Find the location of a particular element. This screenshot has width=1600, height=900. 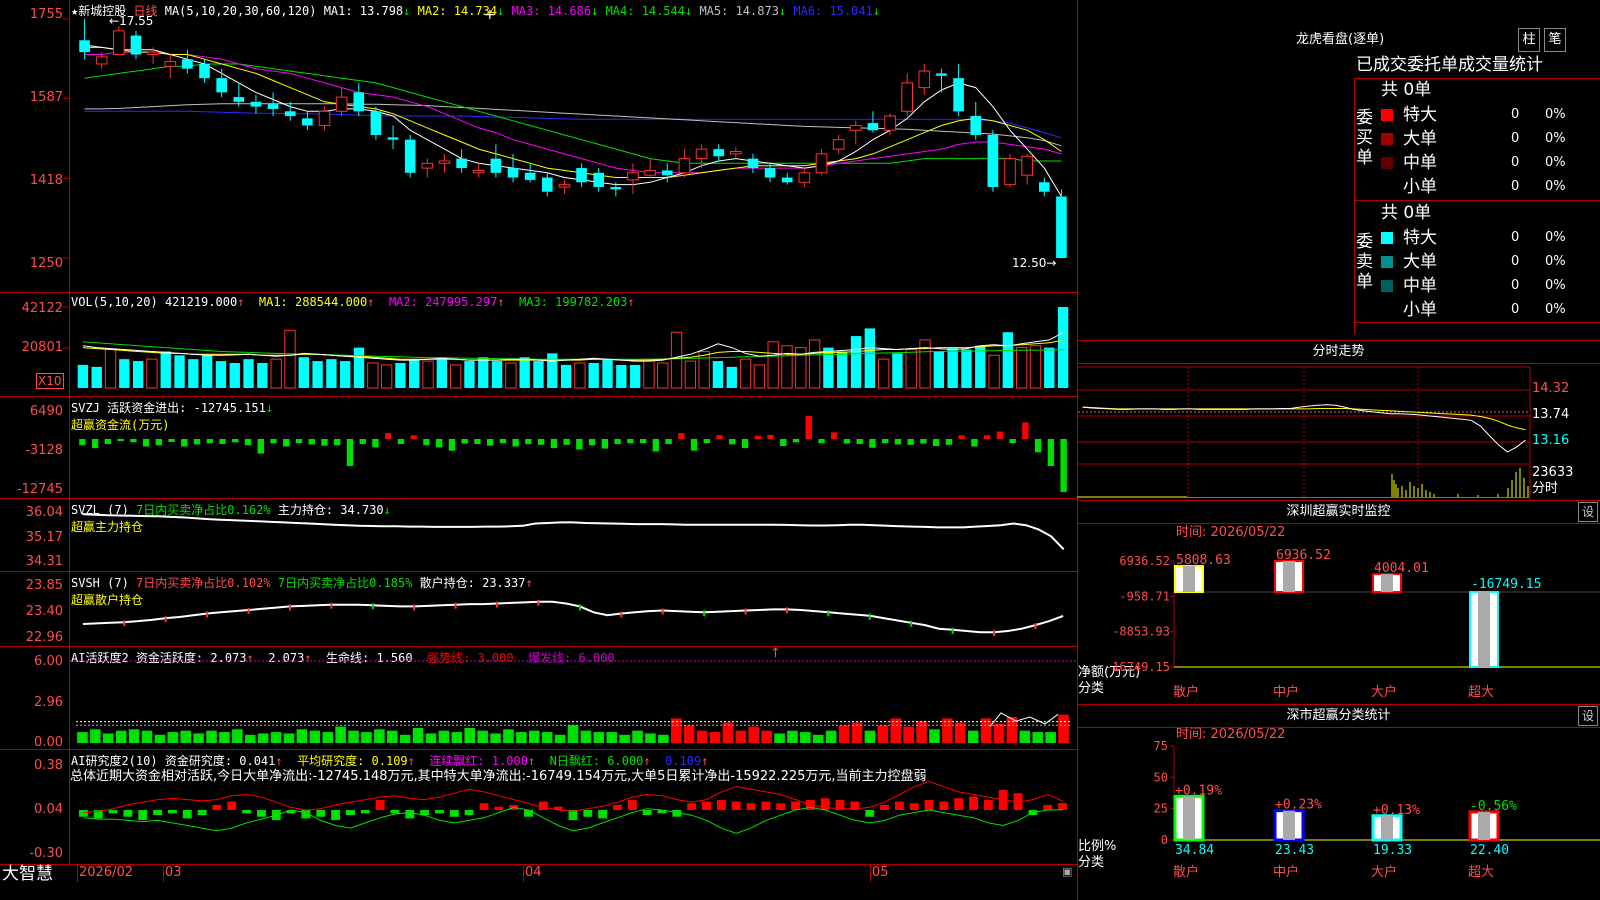

szc-y-label-1: 75 is located at coordinates (1161, 746).